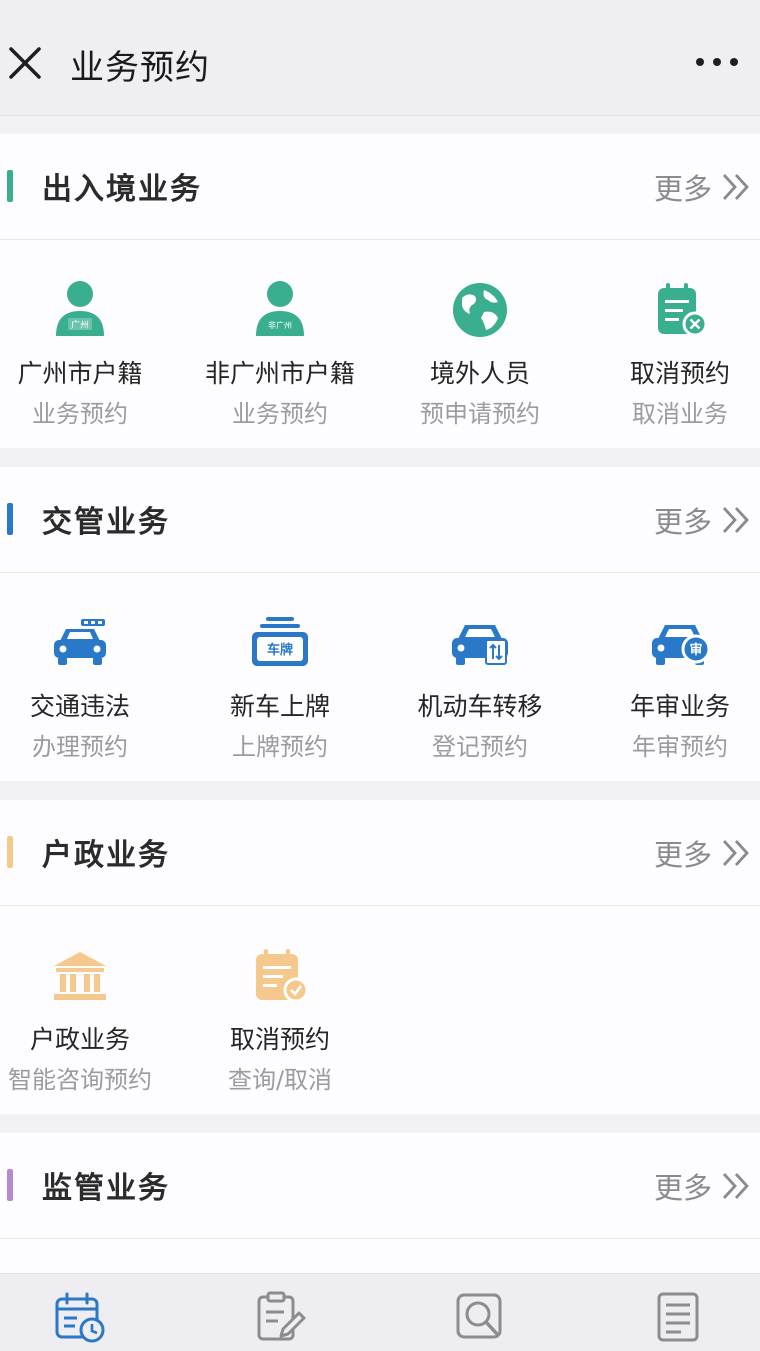 This screenshot has height=1351, width=760. What do you see at coordinates (87, 677) in the screenshot?
I see `service-item-traffic-violation: 交通违法 办理预约` at bounding box center [87, 677].